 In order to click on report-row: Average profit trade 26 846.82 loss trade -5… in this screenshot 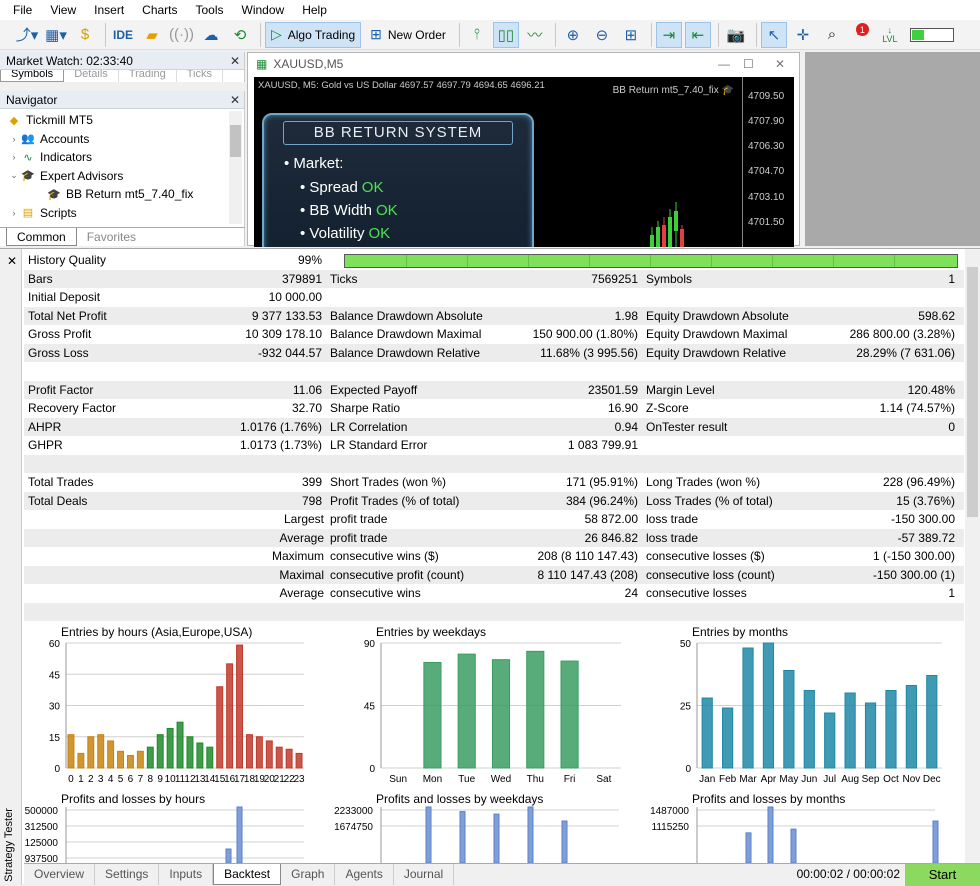, I will do `click(494, 538)`.